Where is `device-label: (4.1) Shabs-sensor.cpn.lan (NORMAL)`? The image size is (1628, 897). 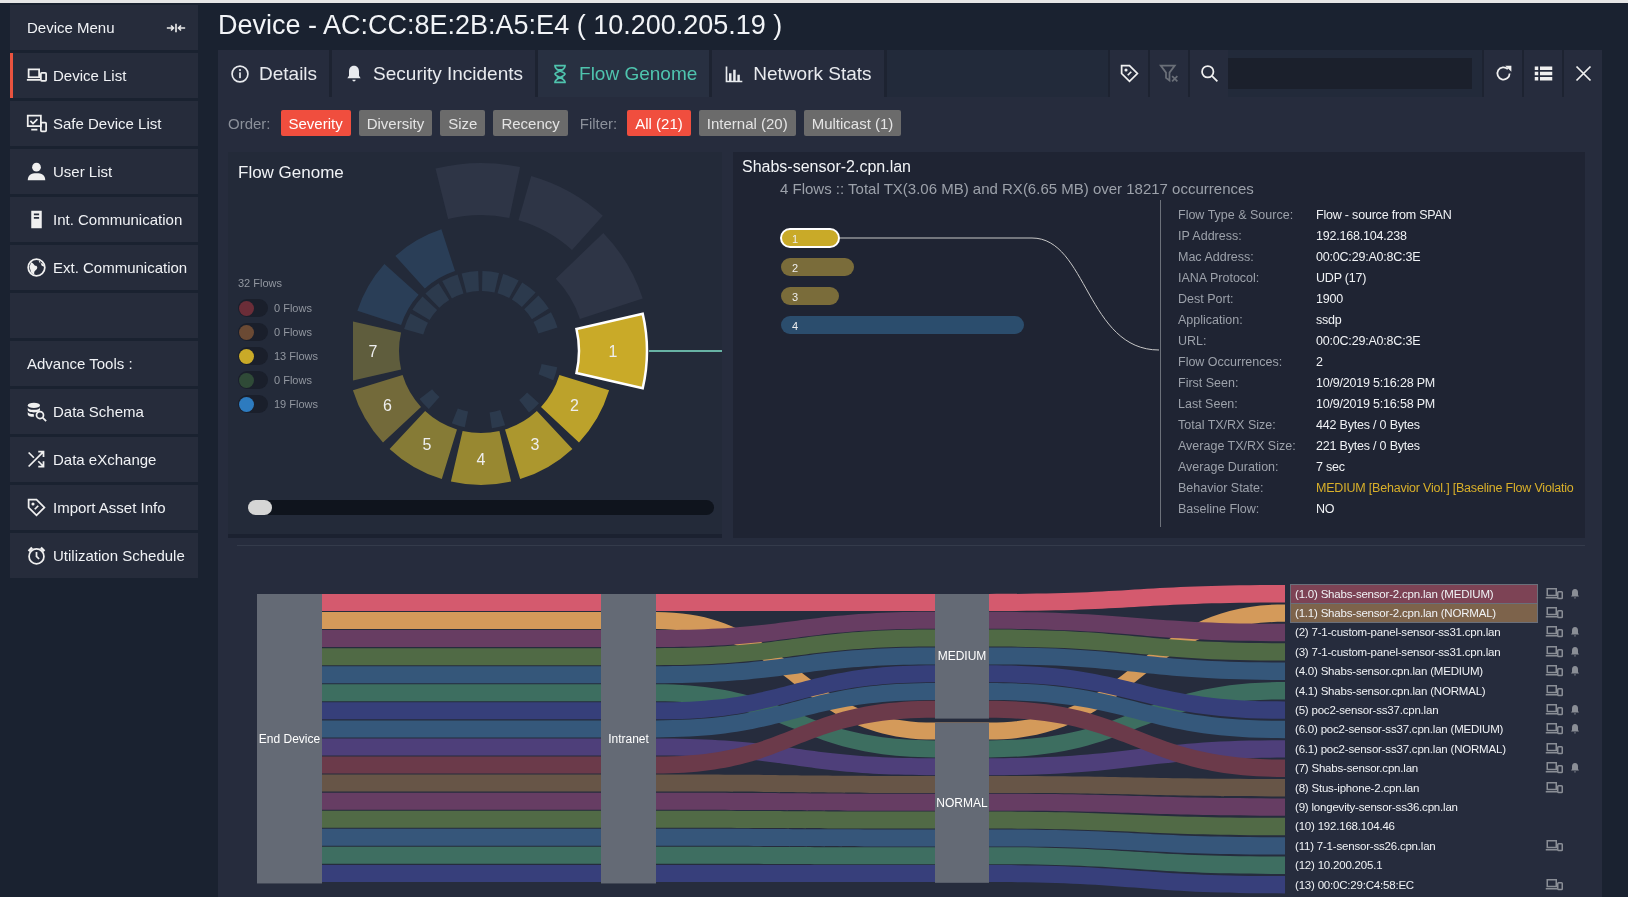 device-label: (4.1) Shabs-sensor.cpn.lan (NORMAL) is located at coordinates (1414, 690).